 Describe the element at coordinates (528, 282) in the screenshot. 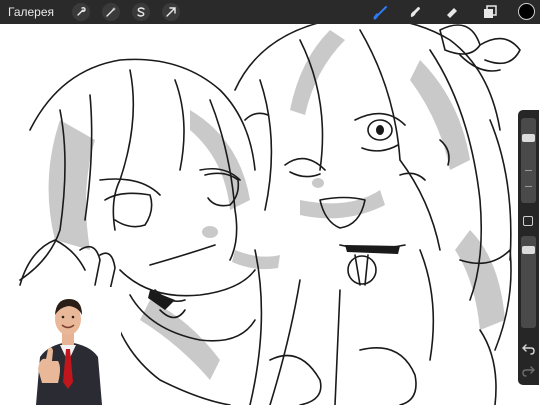

I see `opacity-slider` at that location.